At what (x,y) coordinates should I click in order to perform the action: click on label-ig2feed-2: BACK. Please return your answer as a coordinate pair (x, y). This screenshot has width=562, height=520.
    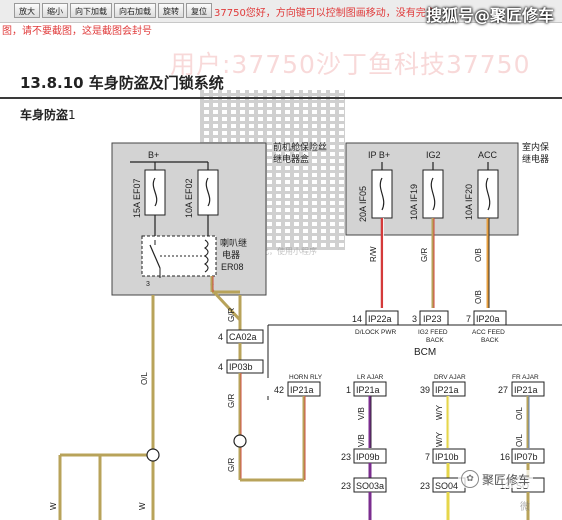
    Looking at the image, I should click on (435, 340).